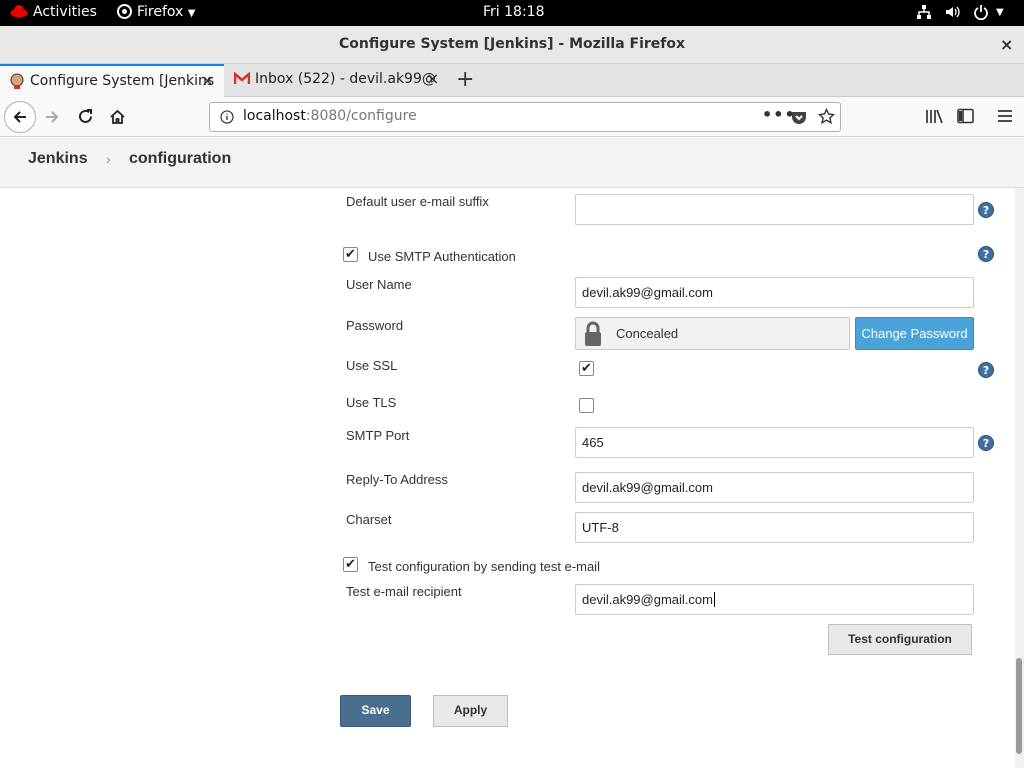  I want to click on save-button: Save, so click(375, 711).